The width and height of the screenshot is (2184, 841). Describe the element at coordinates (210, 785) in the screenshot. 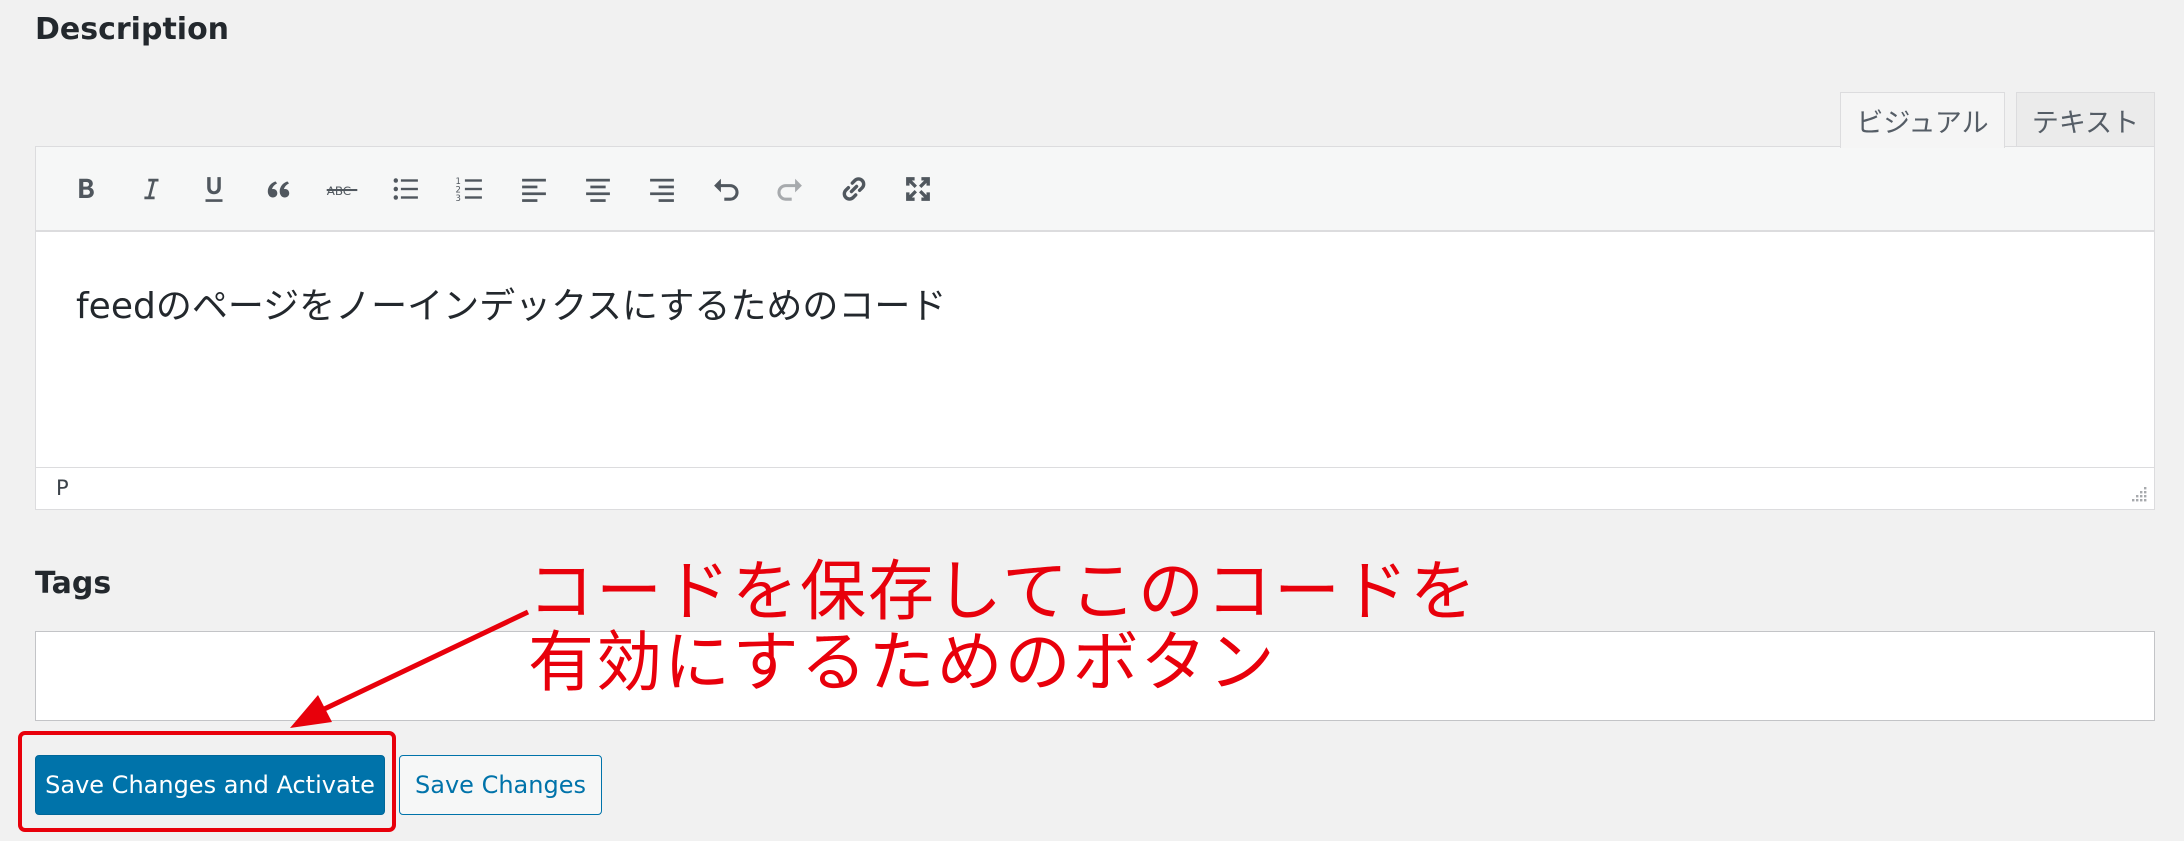

I see `save-and-activate-button: Save Changes and Activate` at that location.